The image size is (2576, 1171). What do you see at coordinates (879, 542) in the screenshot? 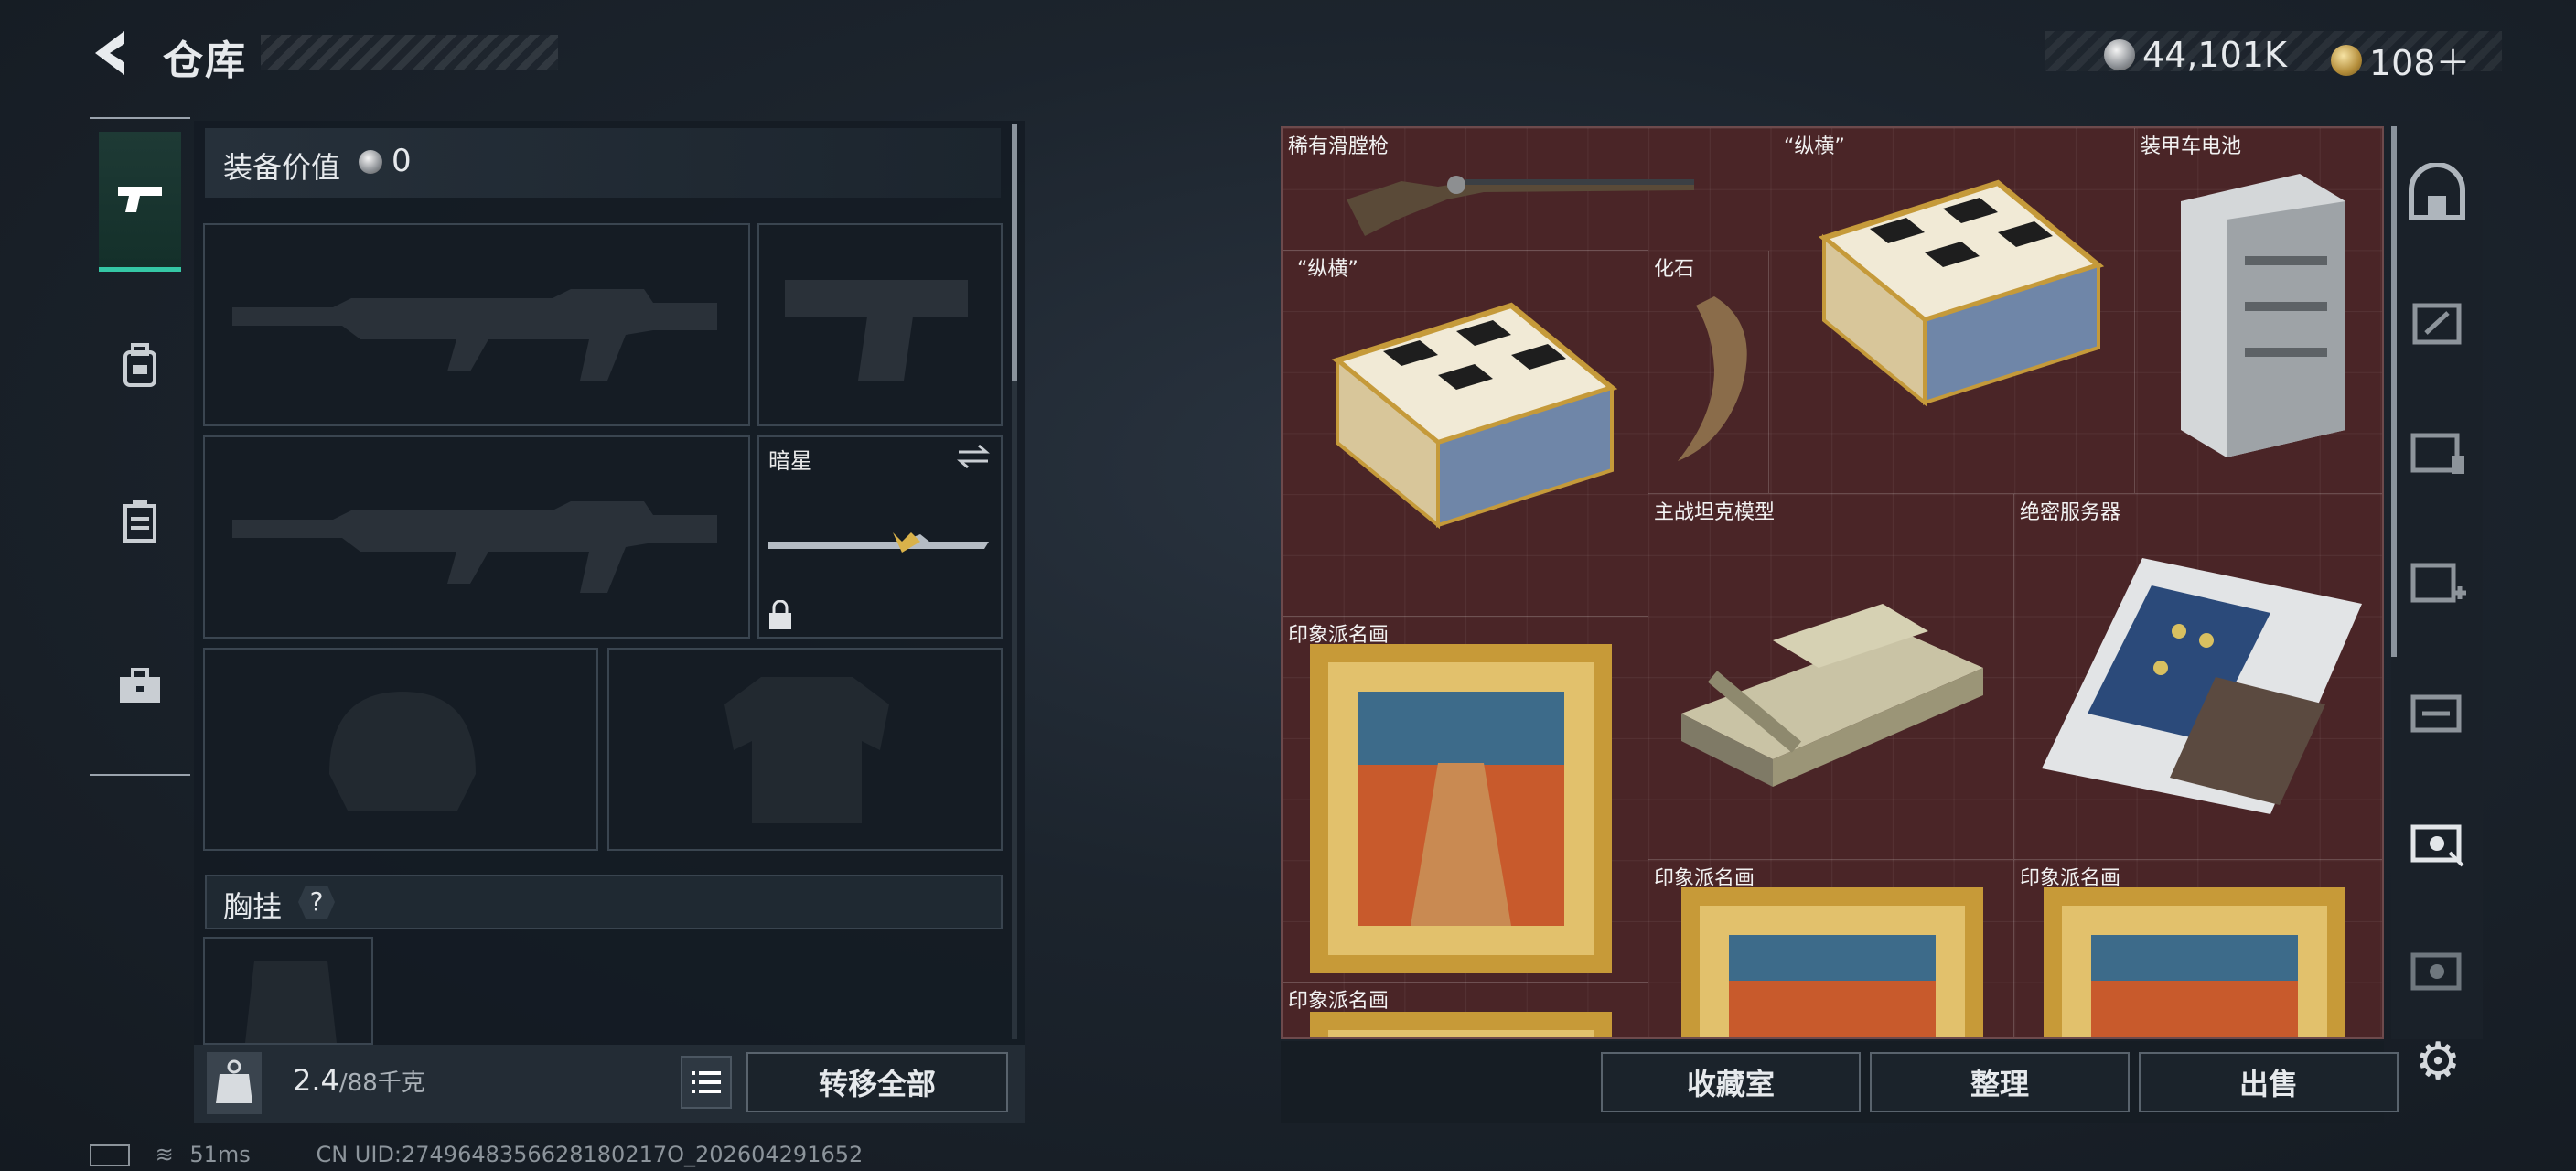
I see `knife-icon` at bounding box center [879, 542].